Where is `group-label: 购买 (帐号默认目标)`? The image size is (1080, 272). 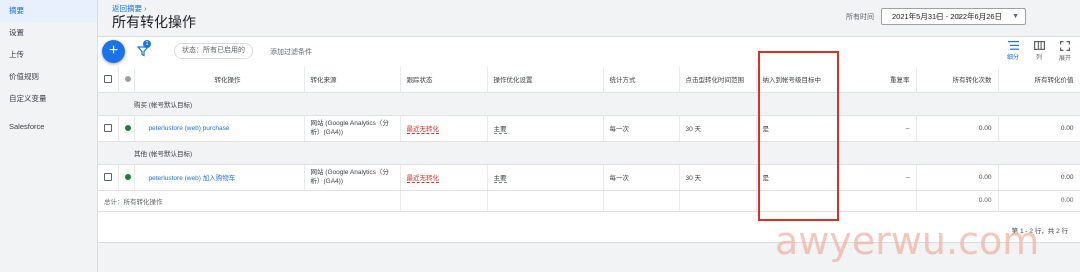
group-label: 购买 (帐号默认目标) is located at coordinates (589, 104).